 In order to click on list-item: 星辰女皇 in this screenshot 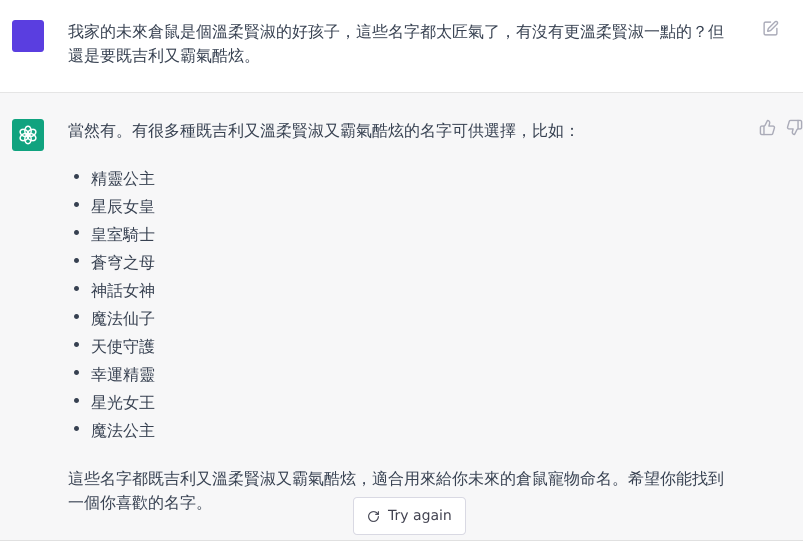, I will do `click(123, 207)`.